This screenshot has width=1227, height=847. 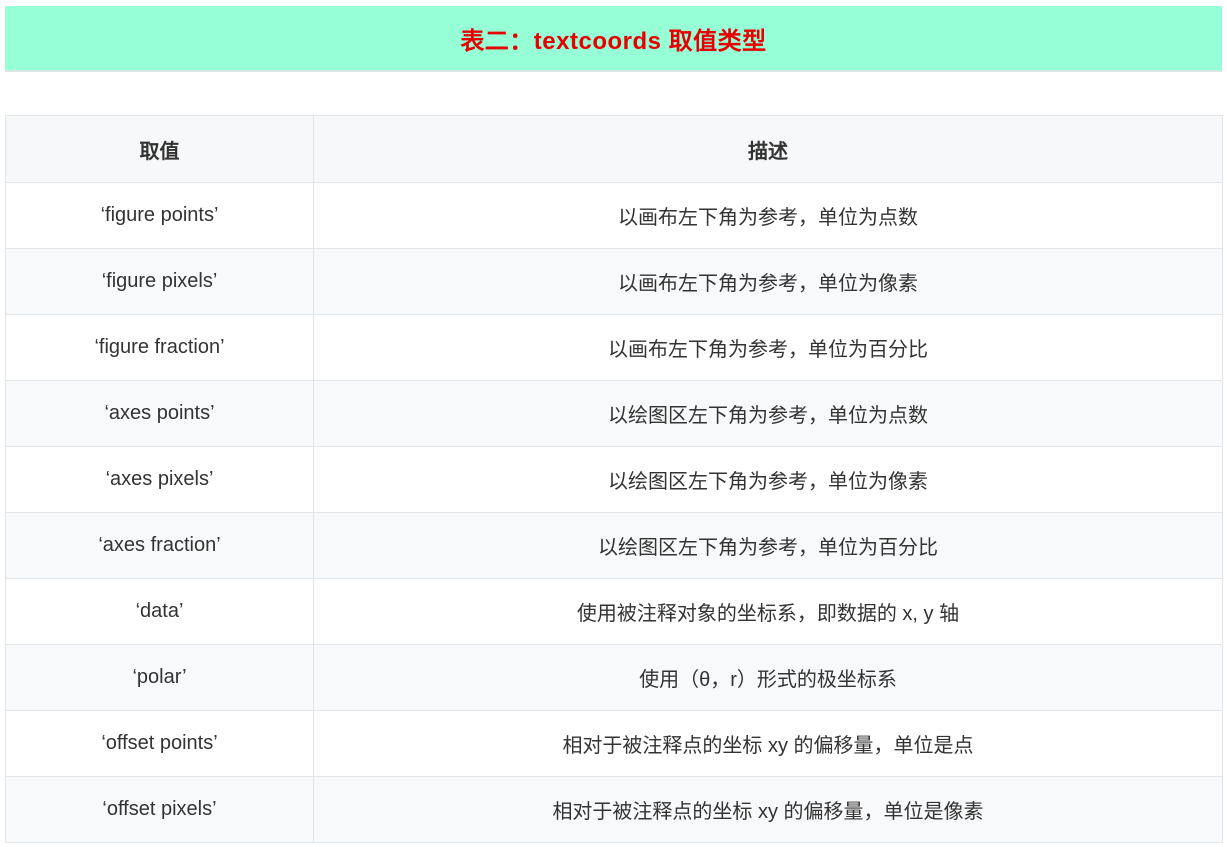 I want to click on value-cell: ‘figure points’, so click(x=159, y=215).